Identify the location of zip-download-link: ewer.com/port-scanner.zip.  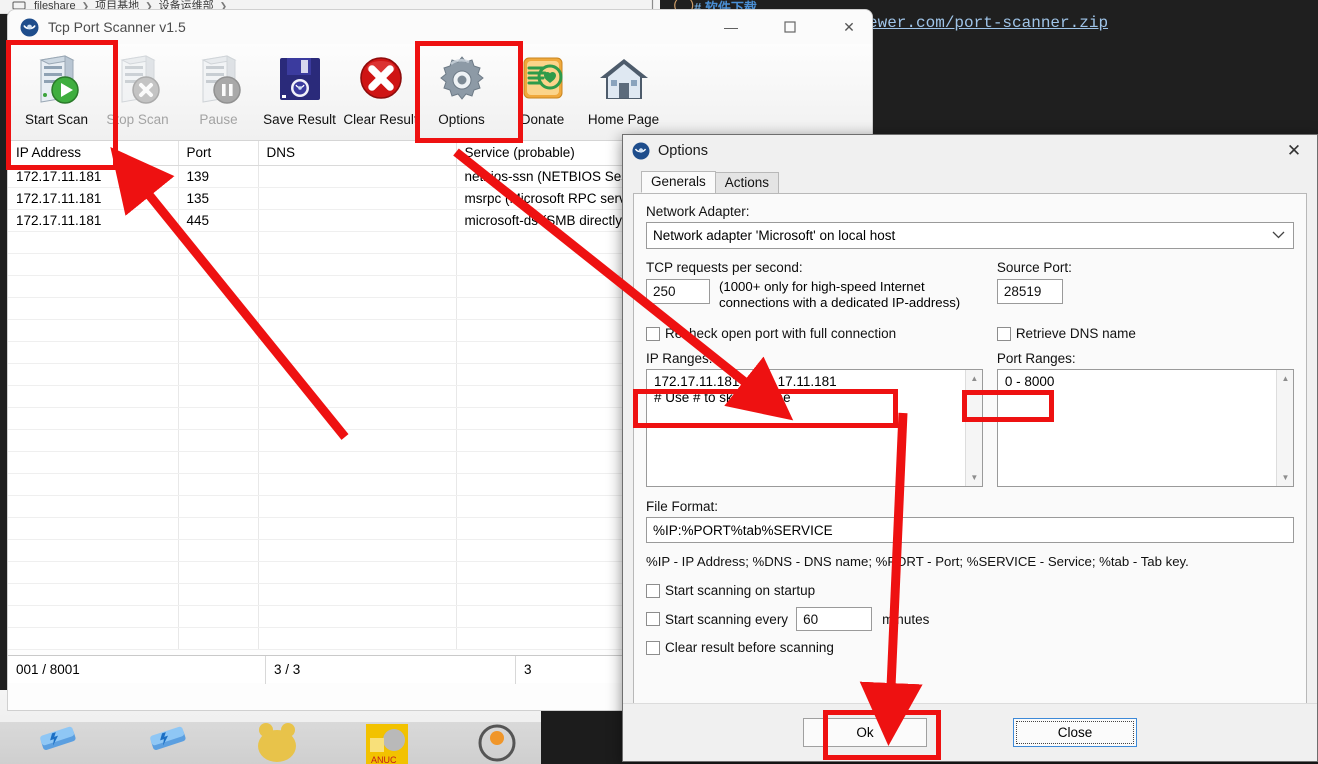
(988, 23).